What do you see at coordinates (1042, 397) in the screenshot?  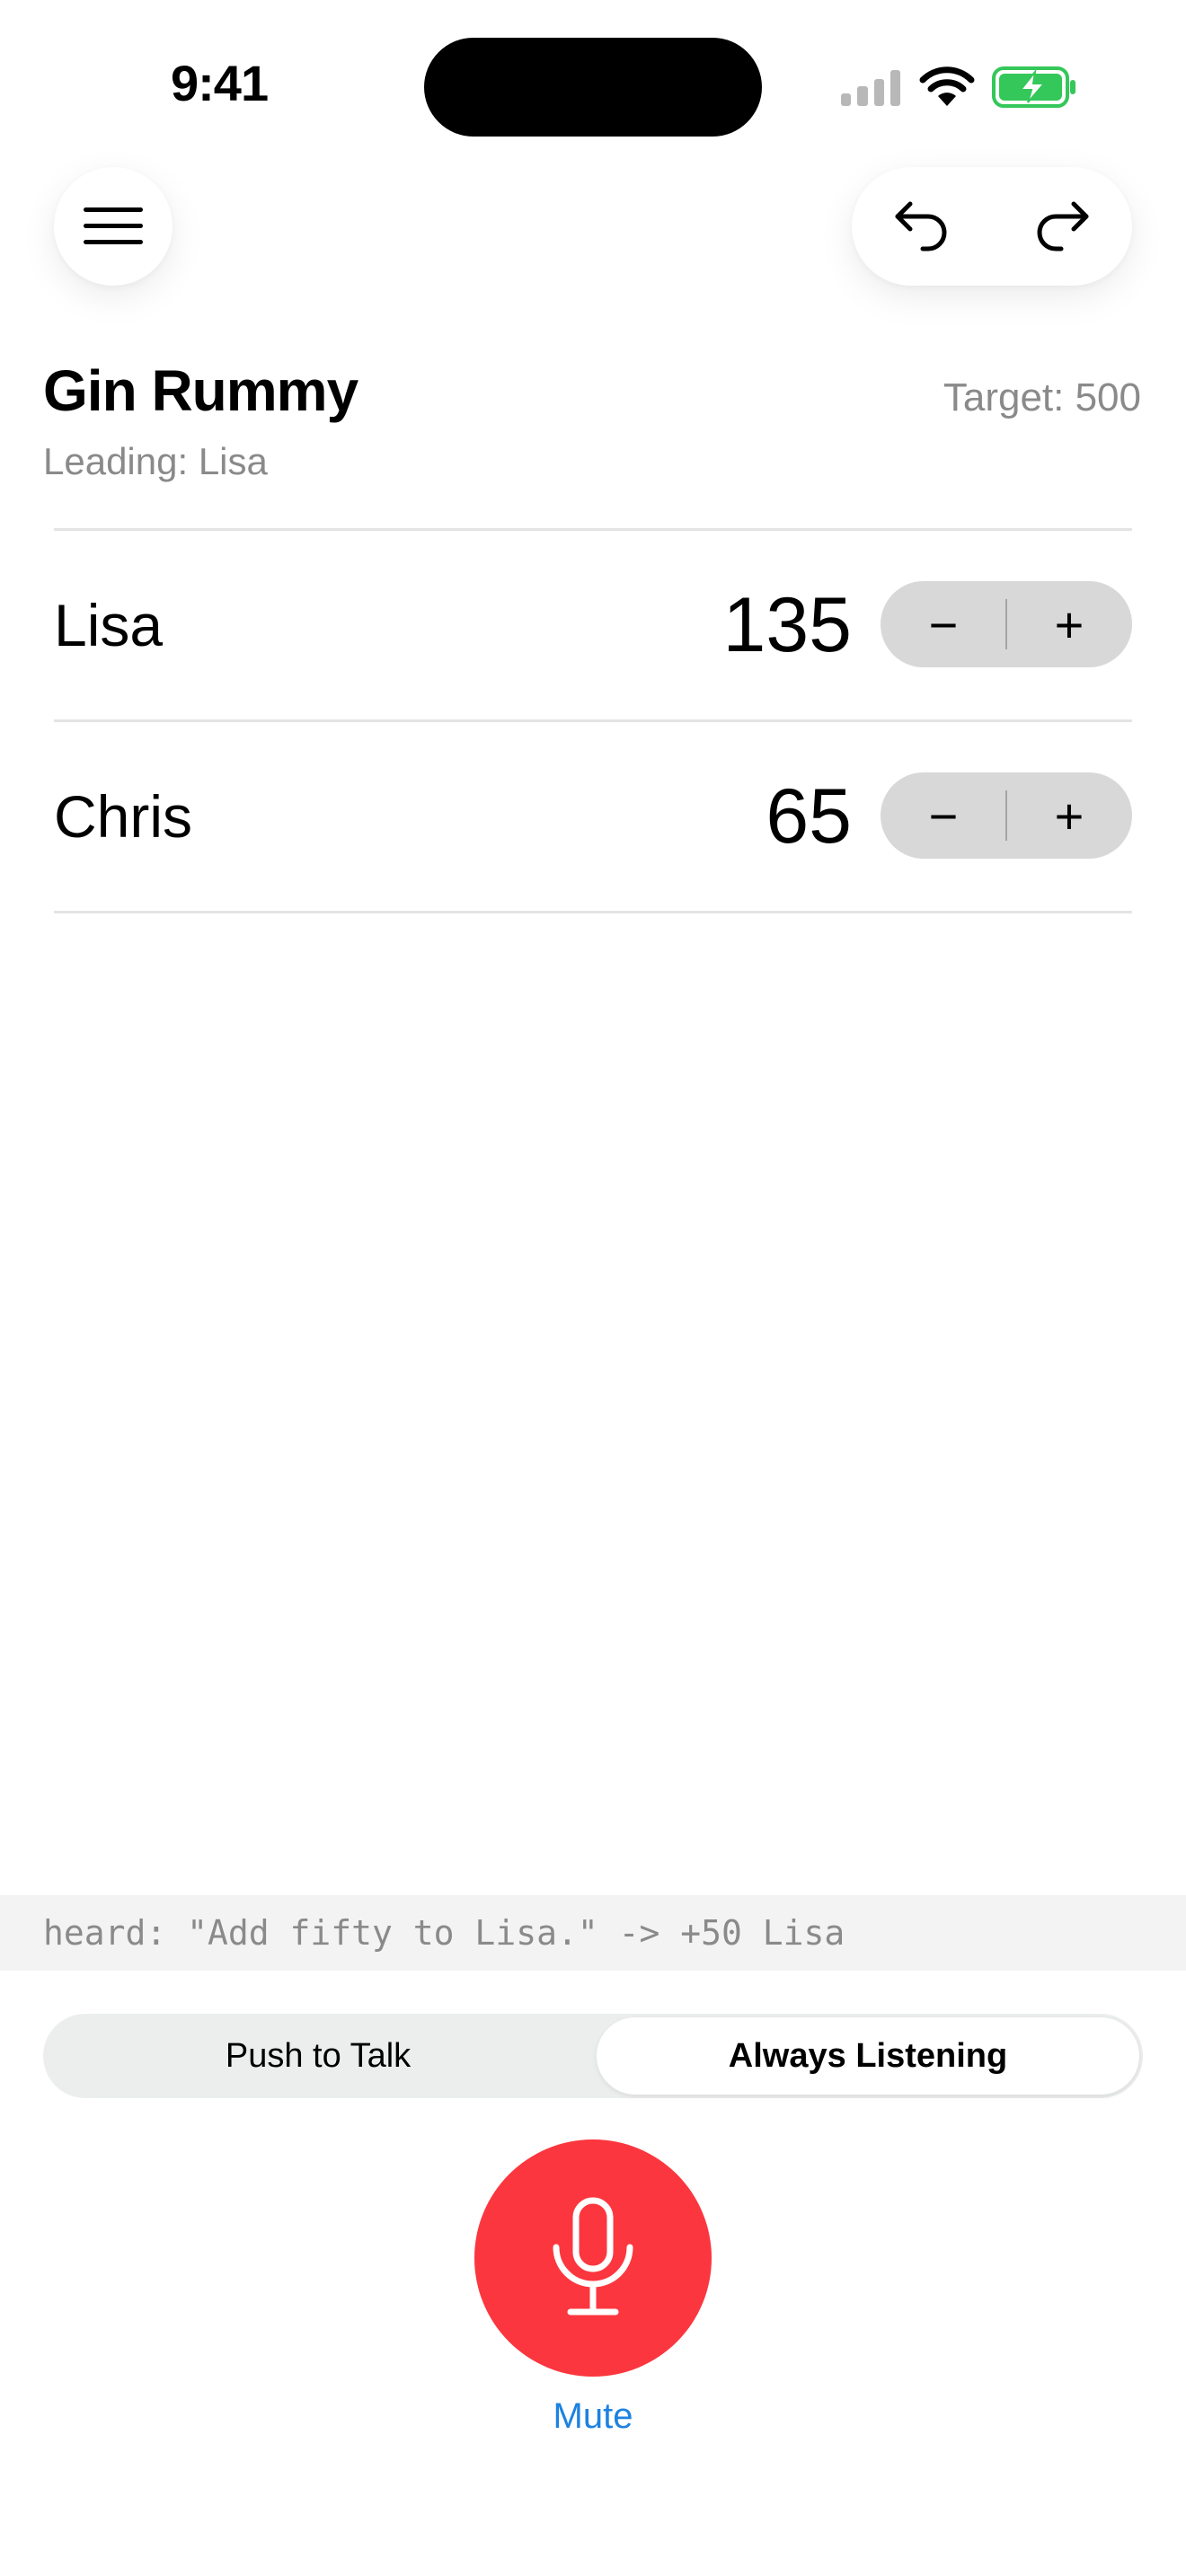 I see `target-score: Target: 500` at bounding box center [1042, 397].